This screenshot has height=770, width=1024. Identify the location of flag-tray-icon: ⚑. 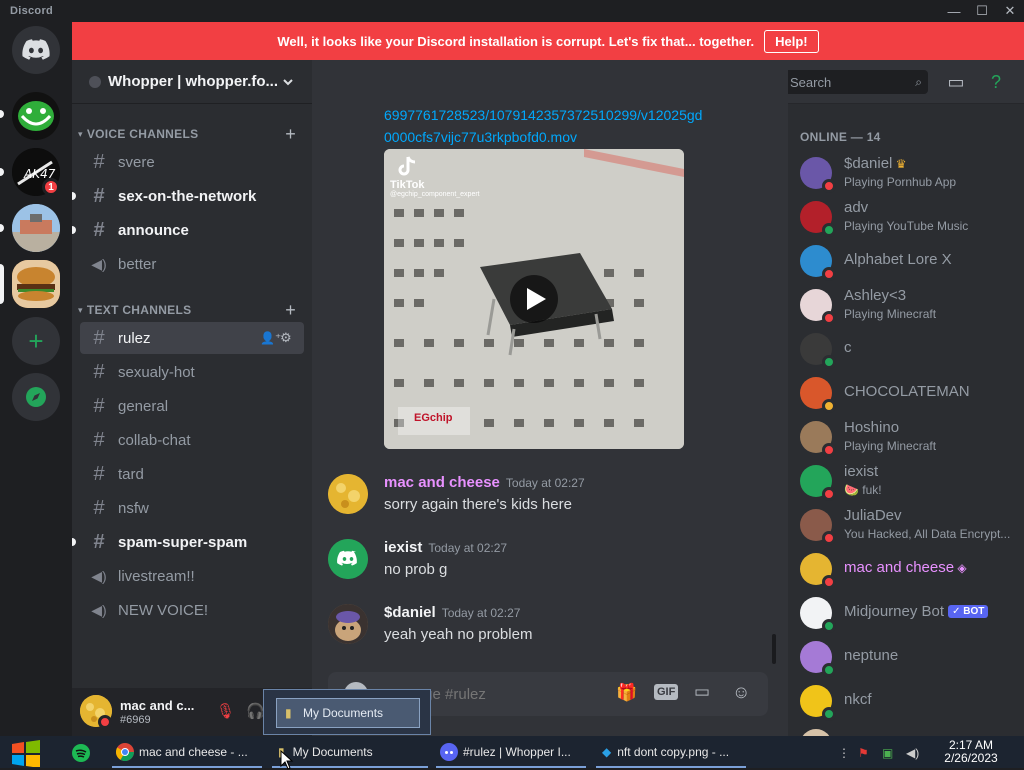
(868, 753).